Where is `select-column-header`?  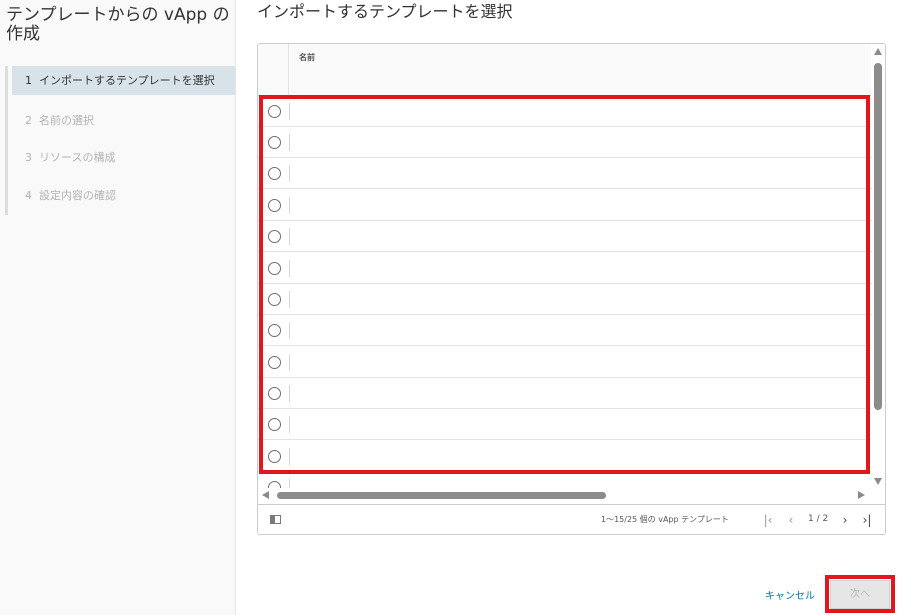
select-column-header is located at coordinates (273, 70).